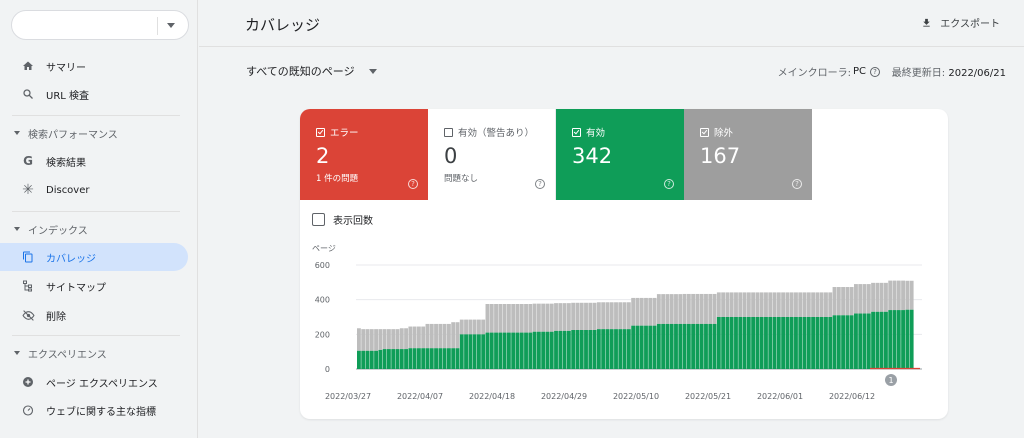 The width and height of the screenshot is (1024, 438). I want to click on property-selector, so click(100, 25).